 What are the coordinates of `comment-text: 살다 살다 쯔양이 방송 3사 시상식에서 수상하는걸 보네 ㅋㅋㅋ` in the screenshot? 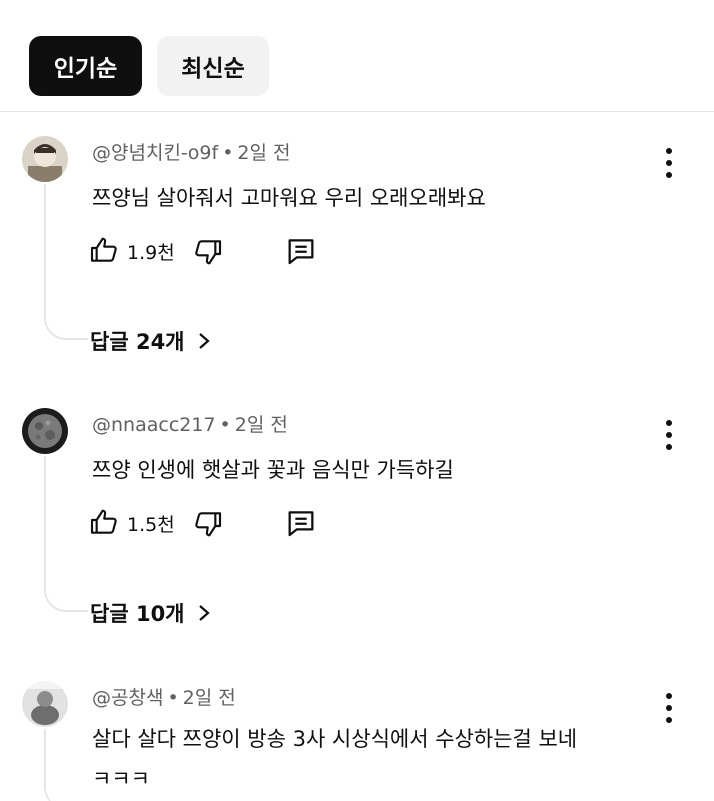 It's located at (335, 759).